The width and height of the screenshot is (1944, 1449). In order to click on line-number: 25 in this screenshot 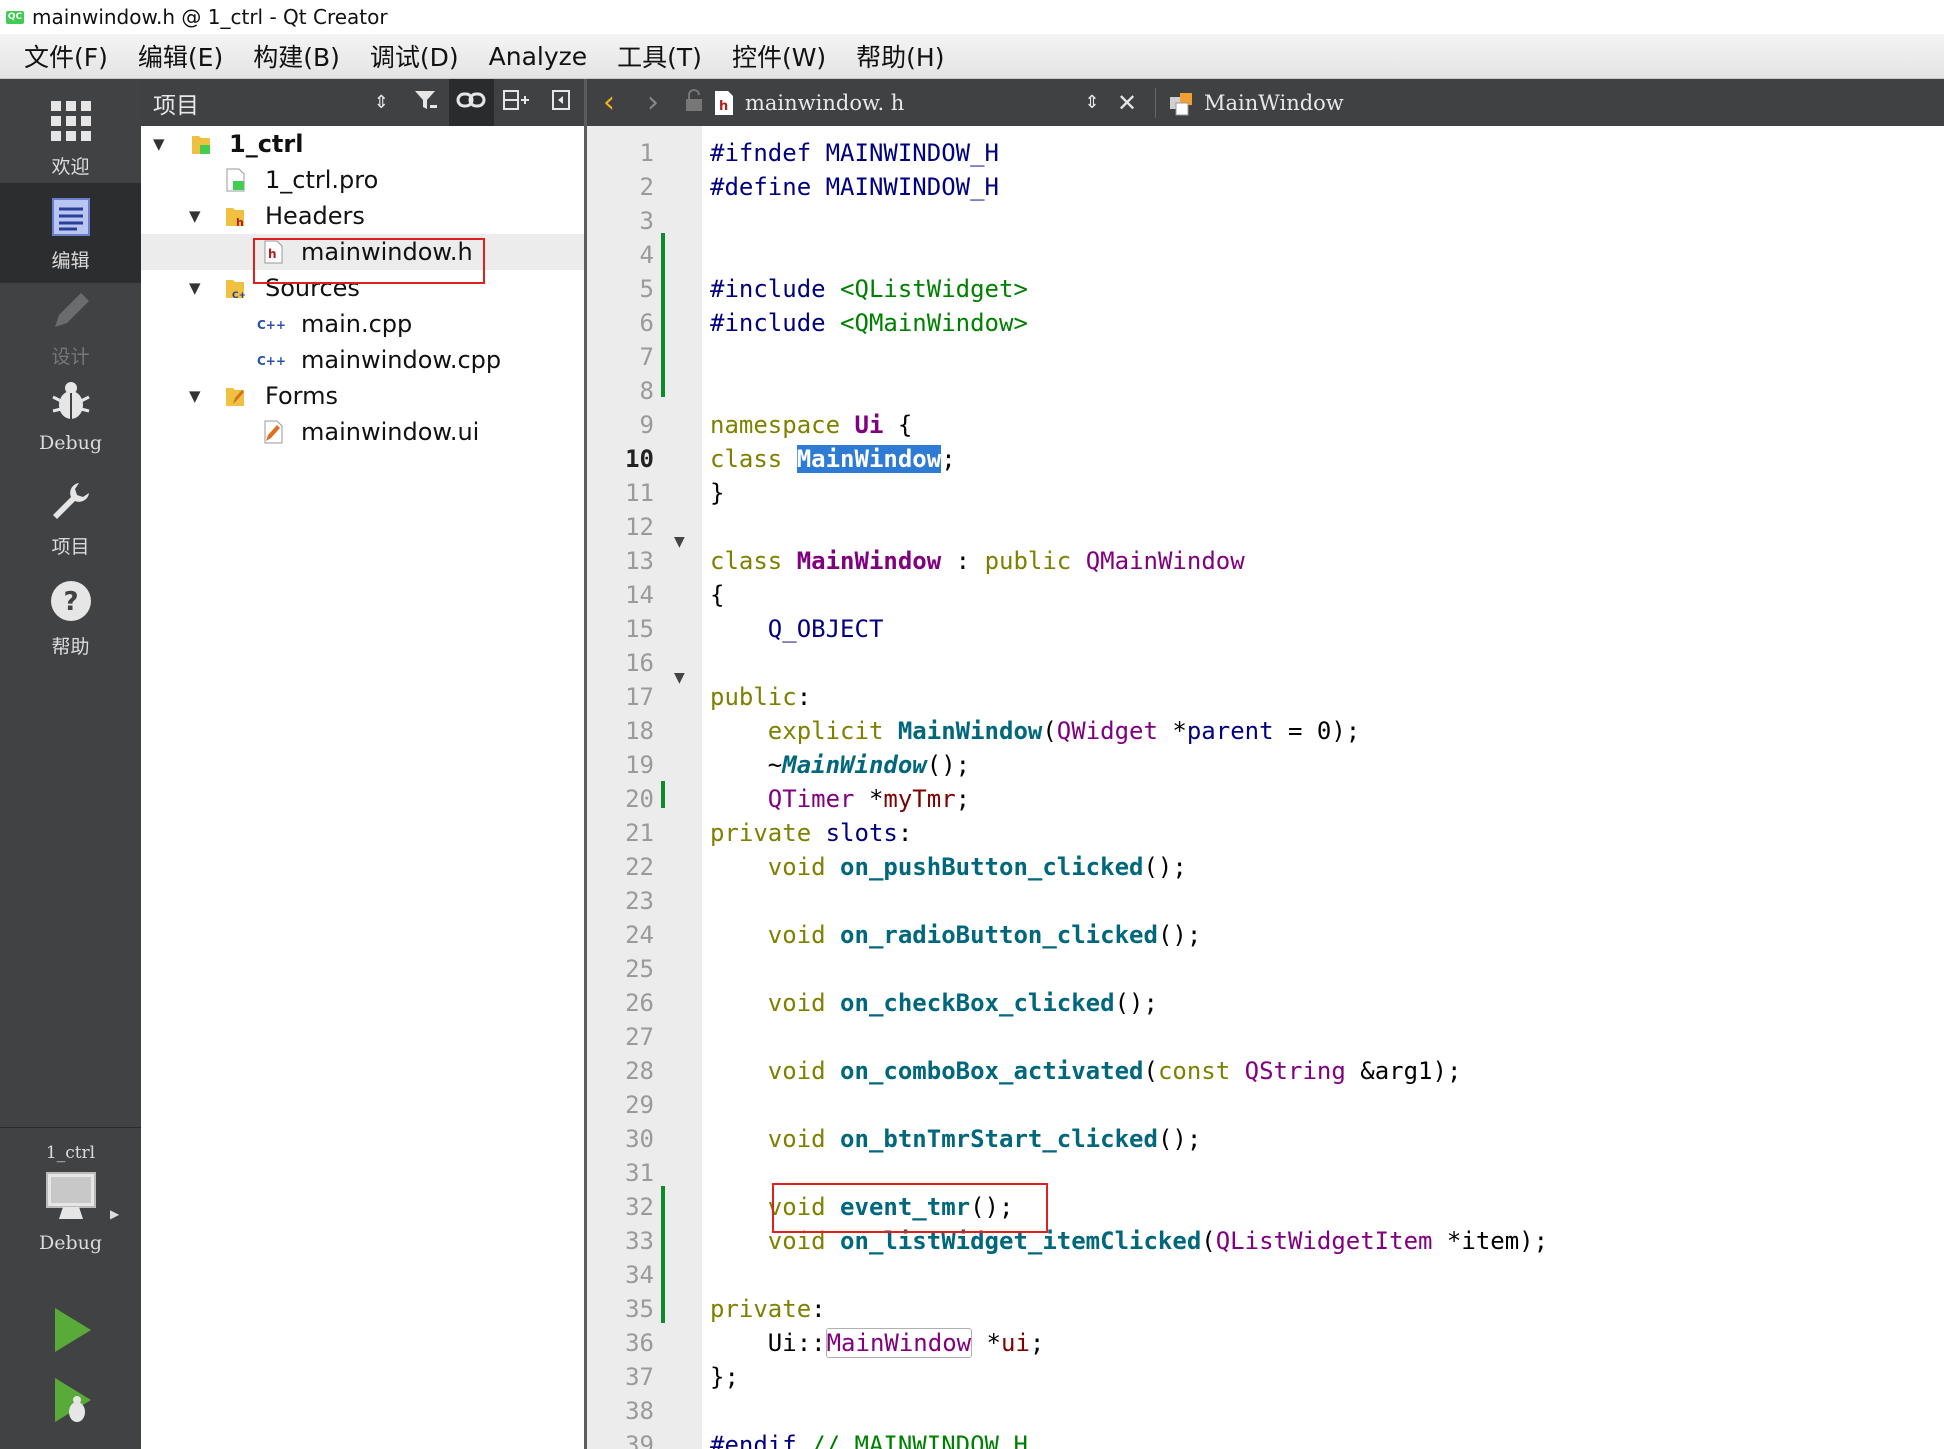, I will do `click(639, 969)`.